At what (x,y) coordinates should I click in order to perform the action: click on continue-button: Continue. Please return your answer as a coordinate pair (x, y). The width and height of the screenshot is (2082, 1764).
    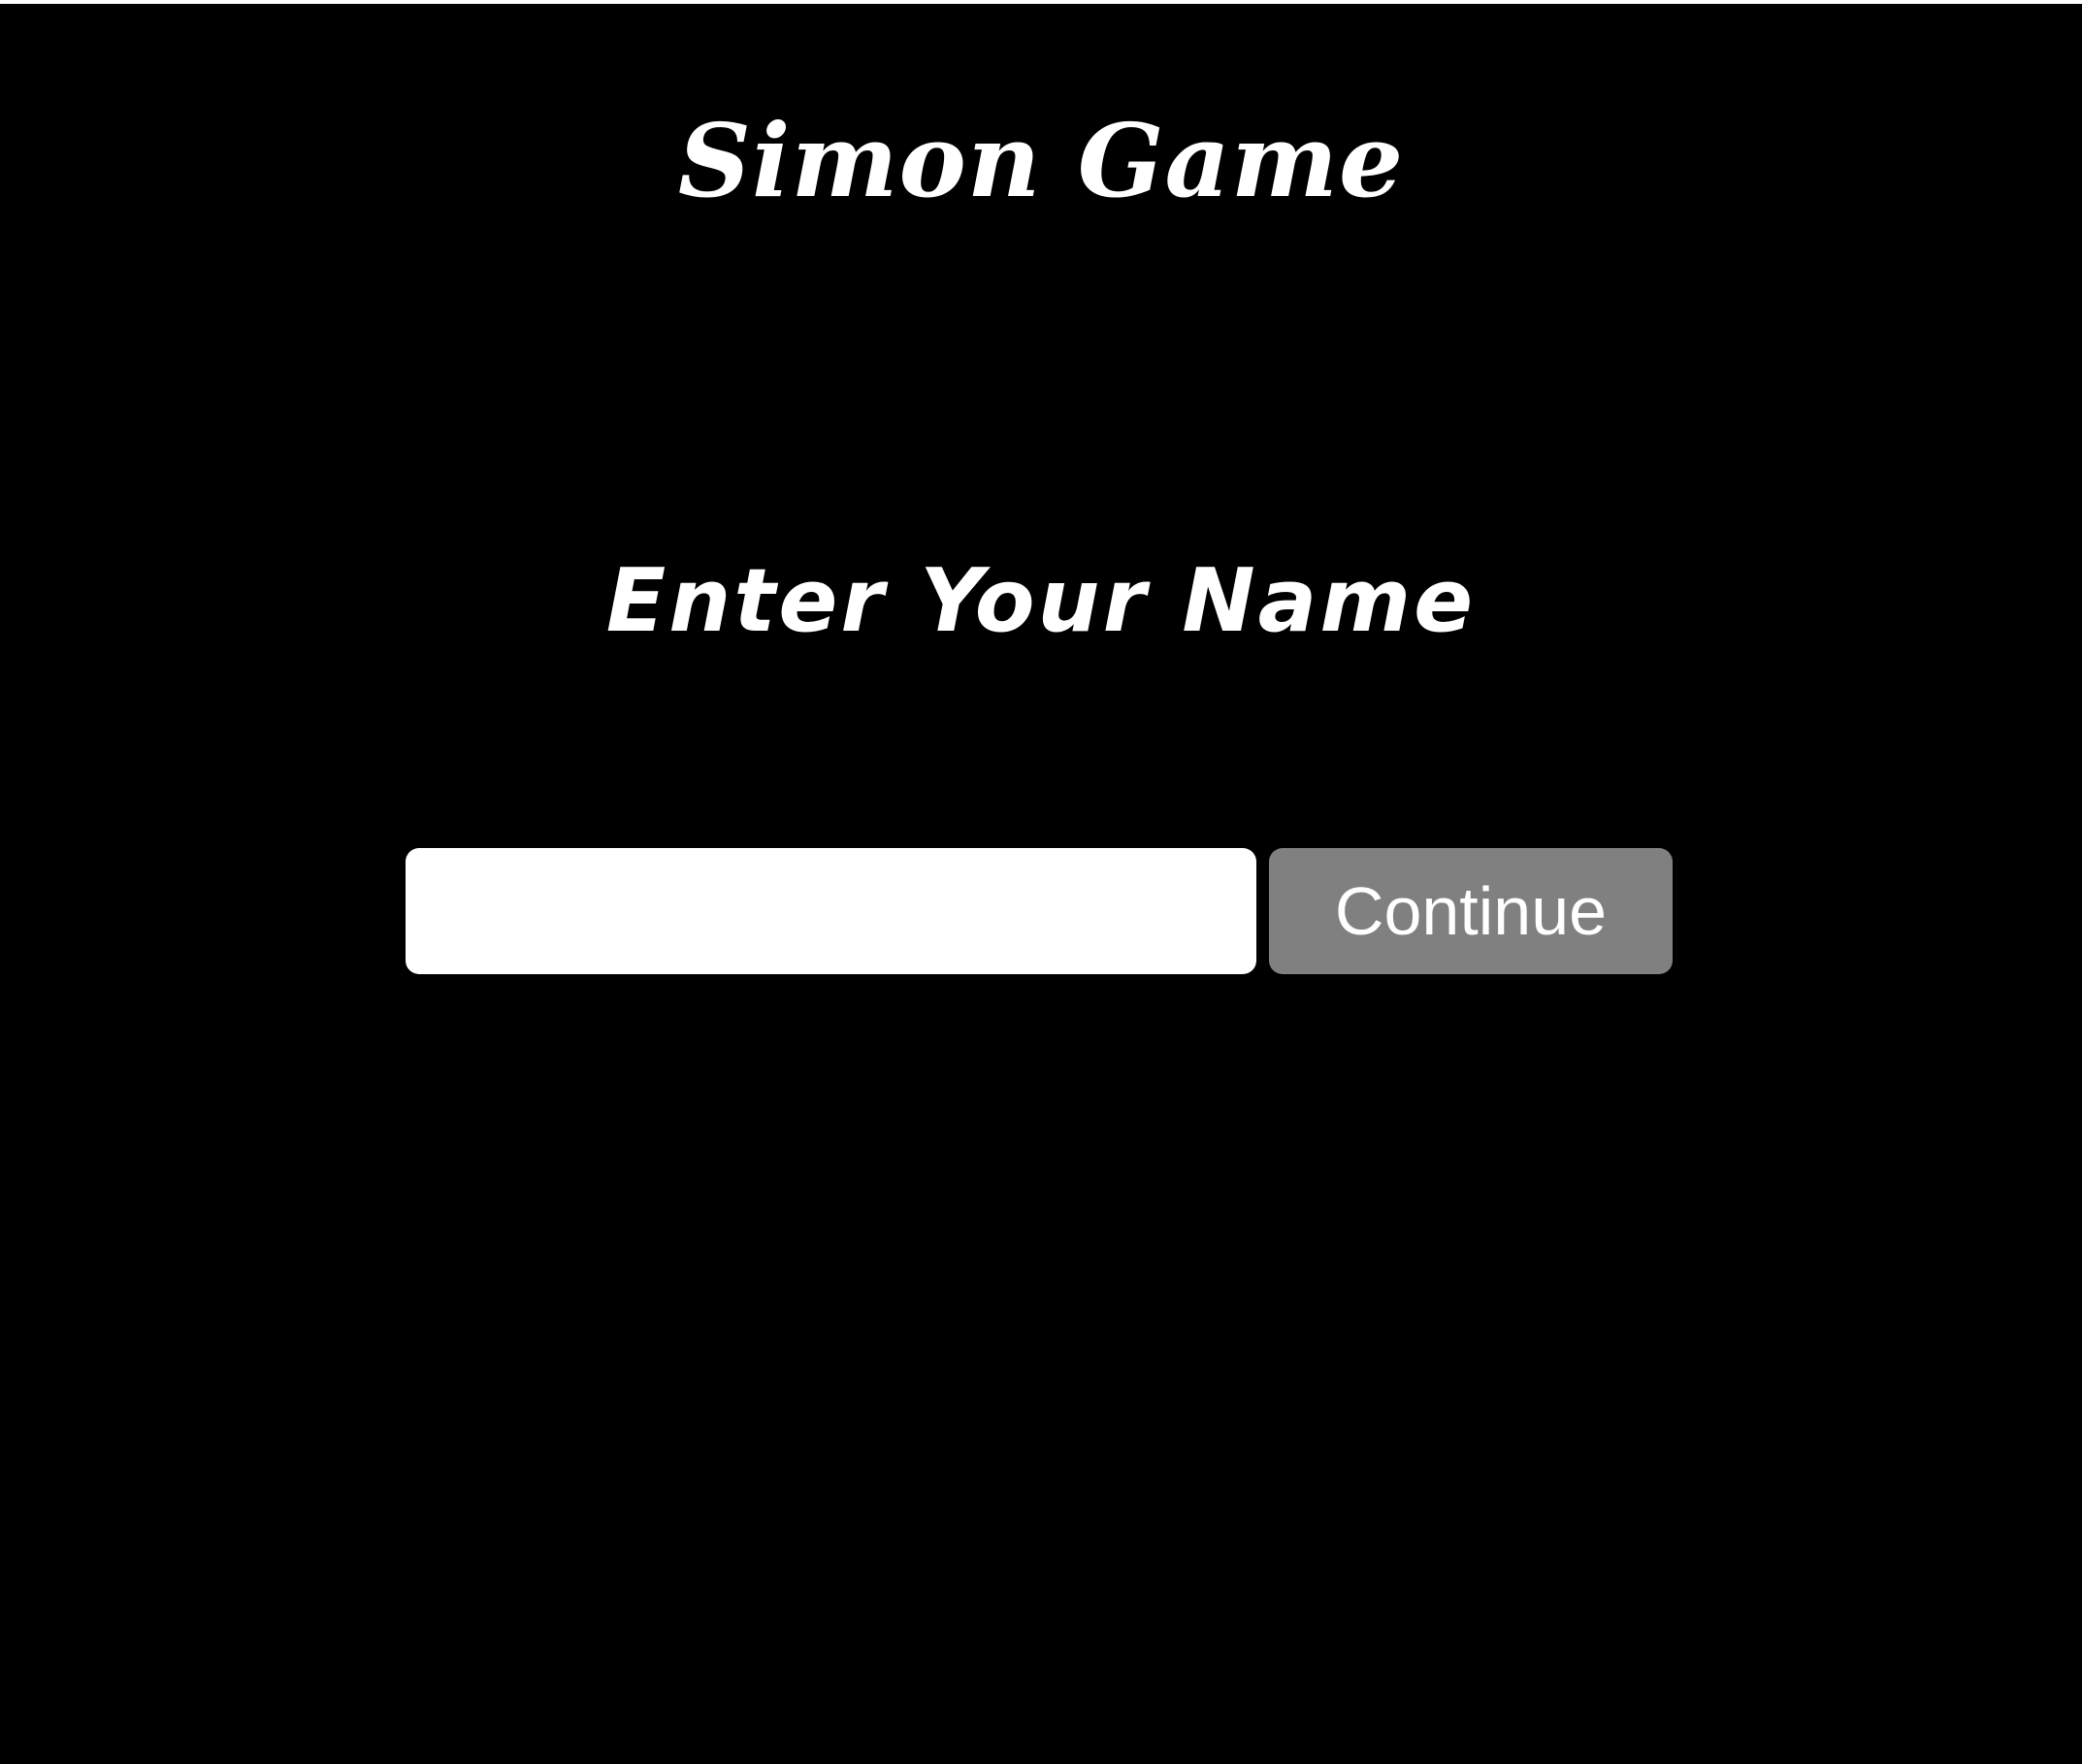
    Looking at the image, I should click on (1471, 911).